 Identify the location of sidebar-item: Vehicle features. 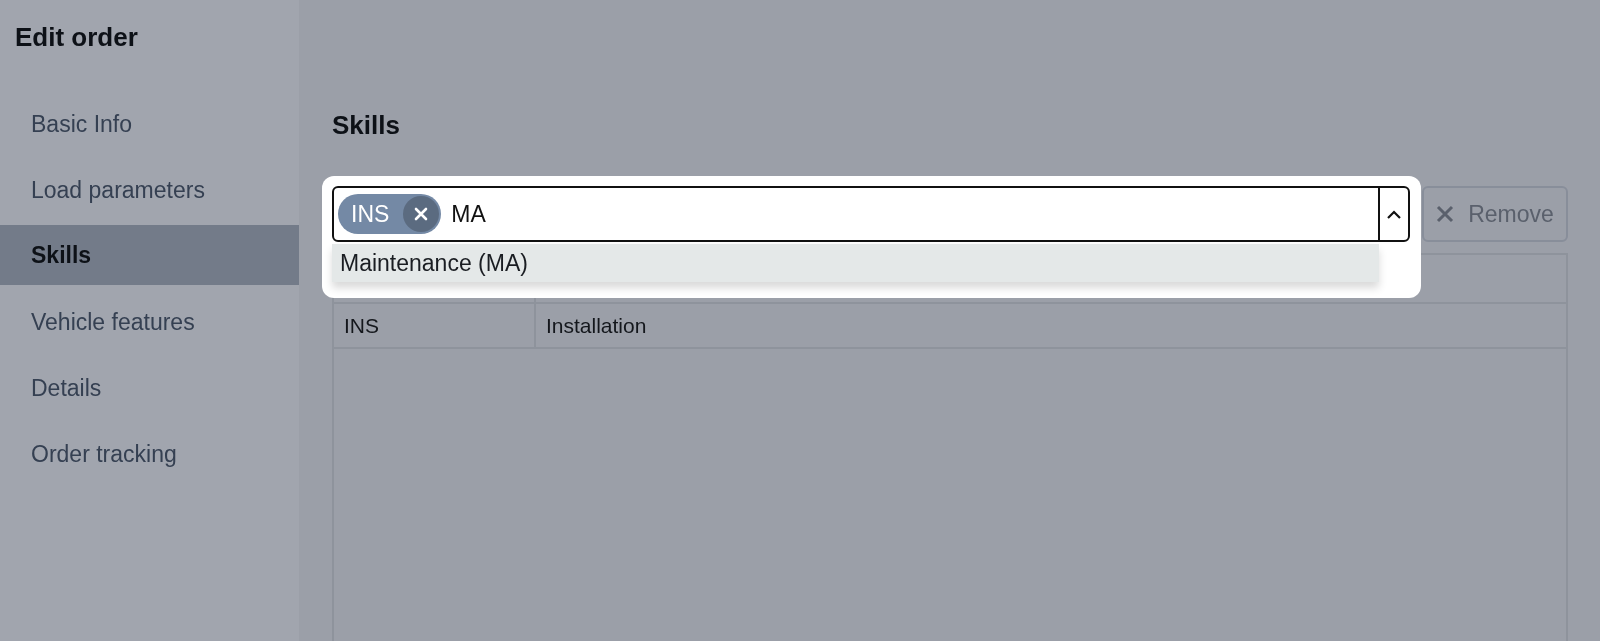
(149, 322).